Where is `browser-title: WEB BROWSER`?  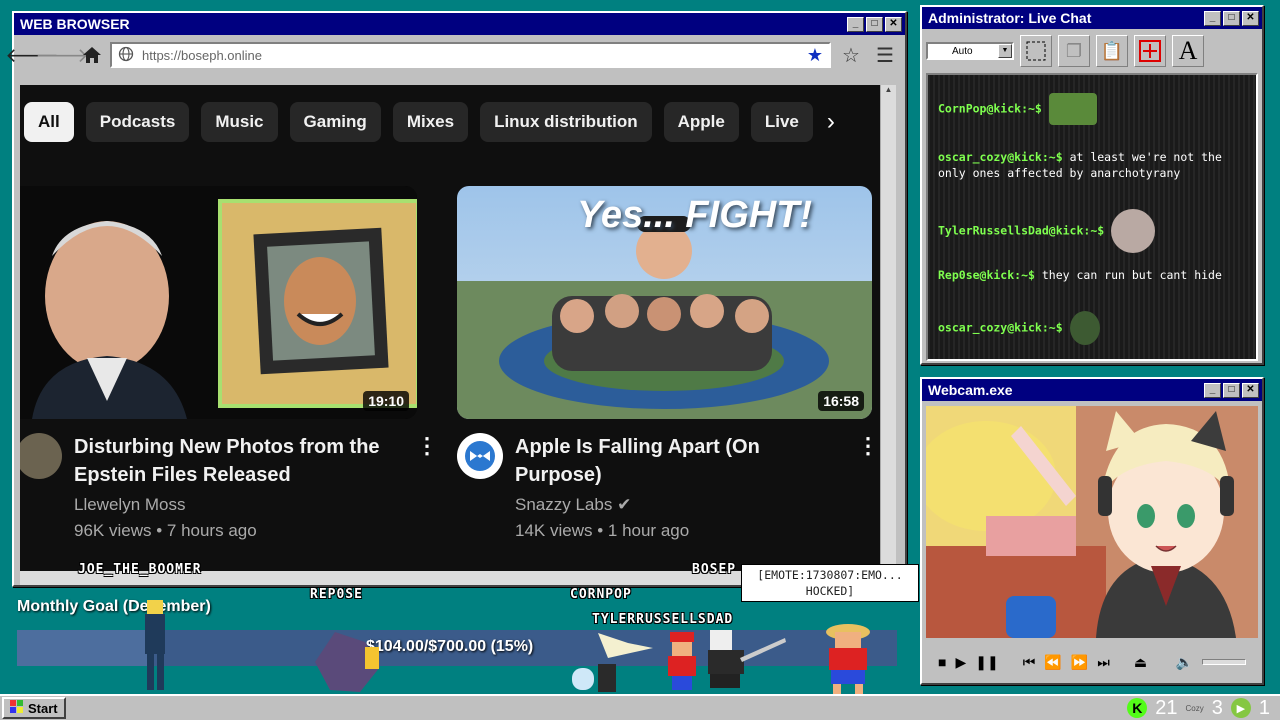
browser-title: WEB BROWSER is located at coordinates (75, 24).